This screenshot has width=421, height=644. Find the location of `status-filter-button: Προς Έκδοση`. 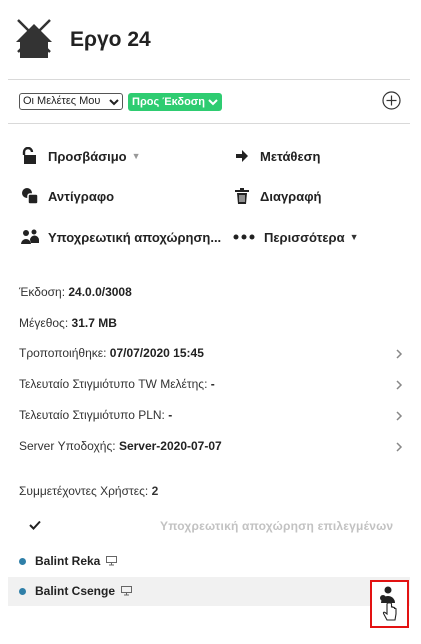

status-filter-button: Προς Έκδοση is located at coordinates (175, 102).